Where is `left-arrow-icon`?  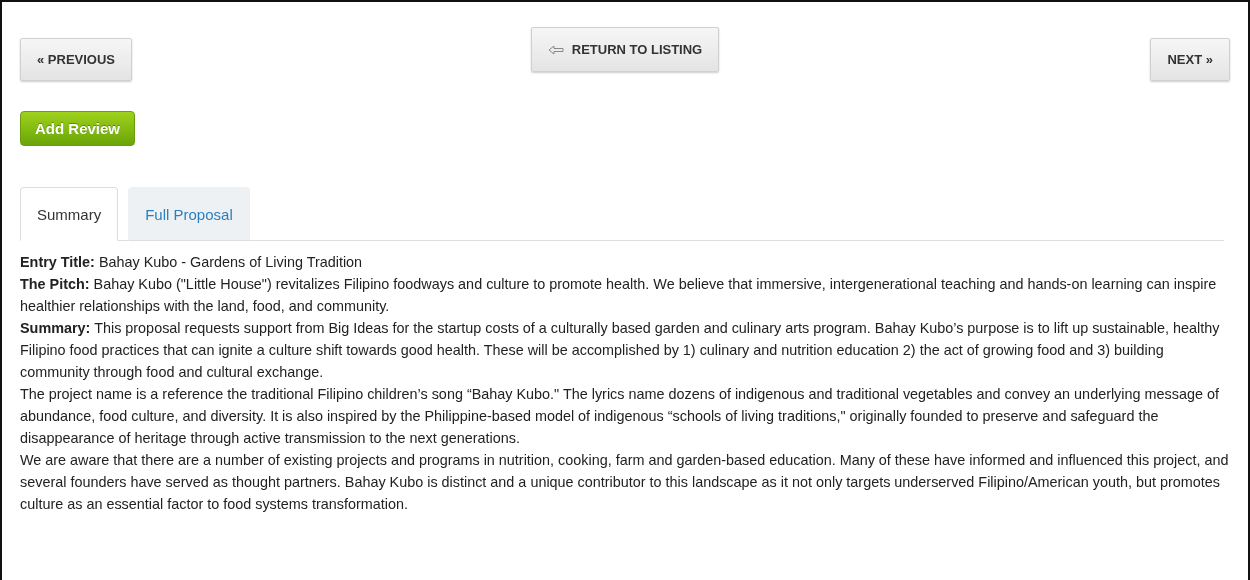
left-arrow-icon is located at coordinates (555, 49).